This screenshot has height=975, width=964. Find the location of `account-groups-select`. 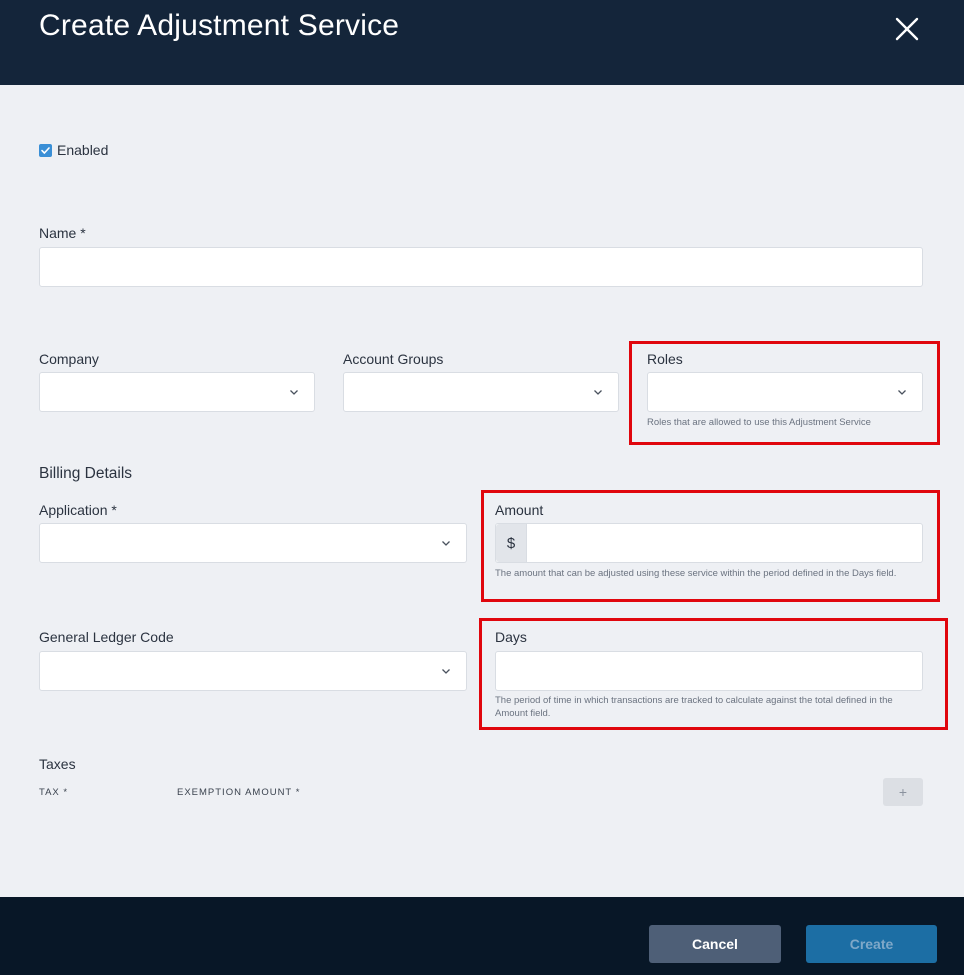

account-groups-select is located at coordinates (481, 392).